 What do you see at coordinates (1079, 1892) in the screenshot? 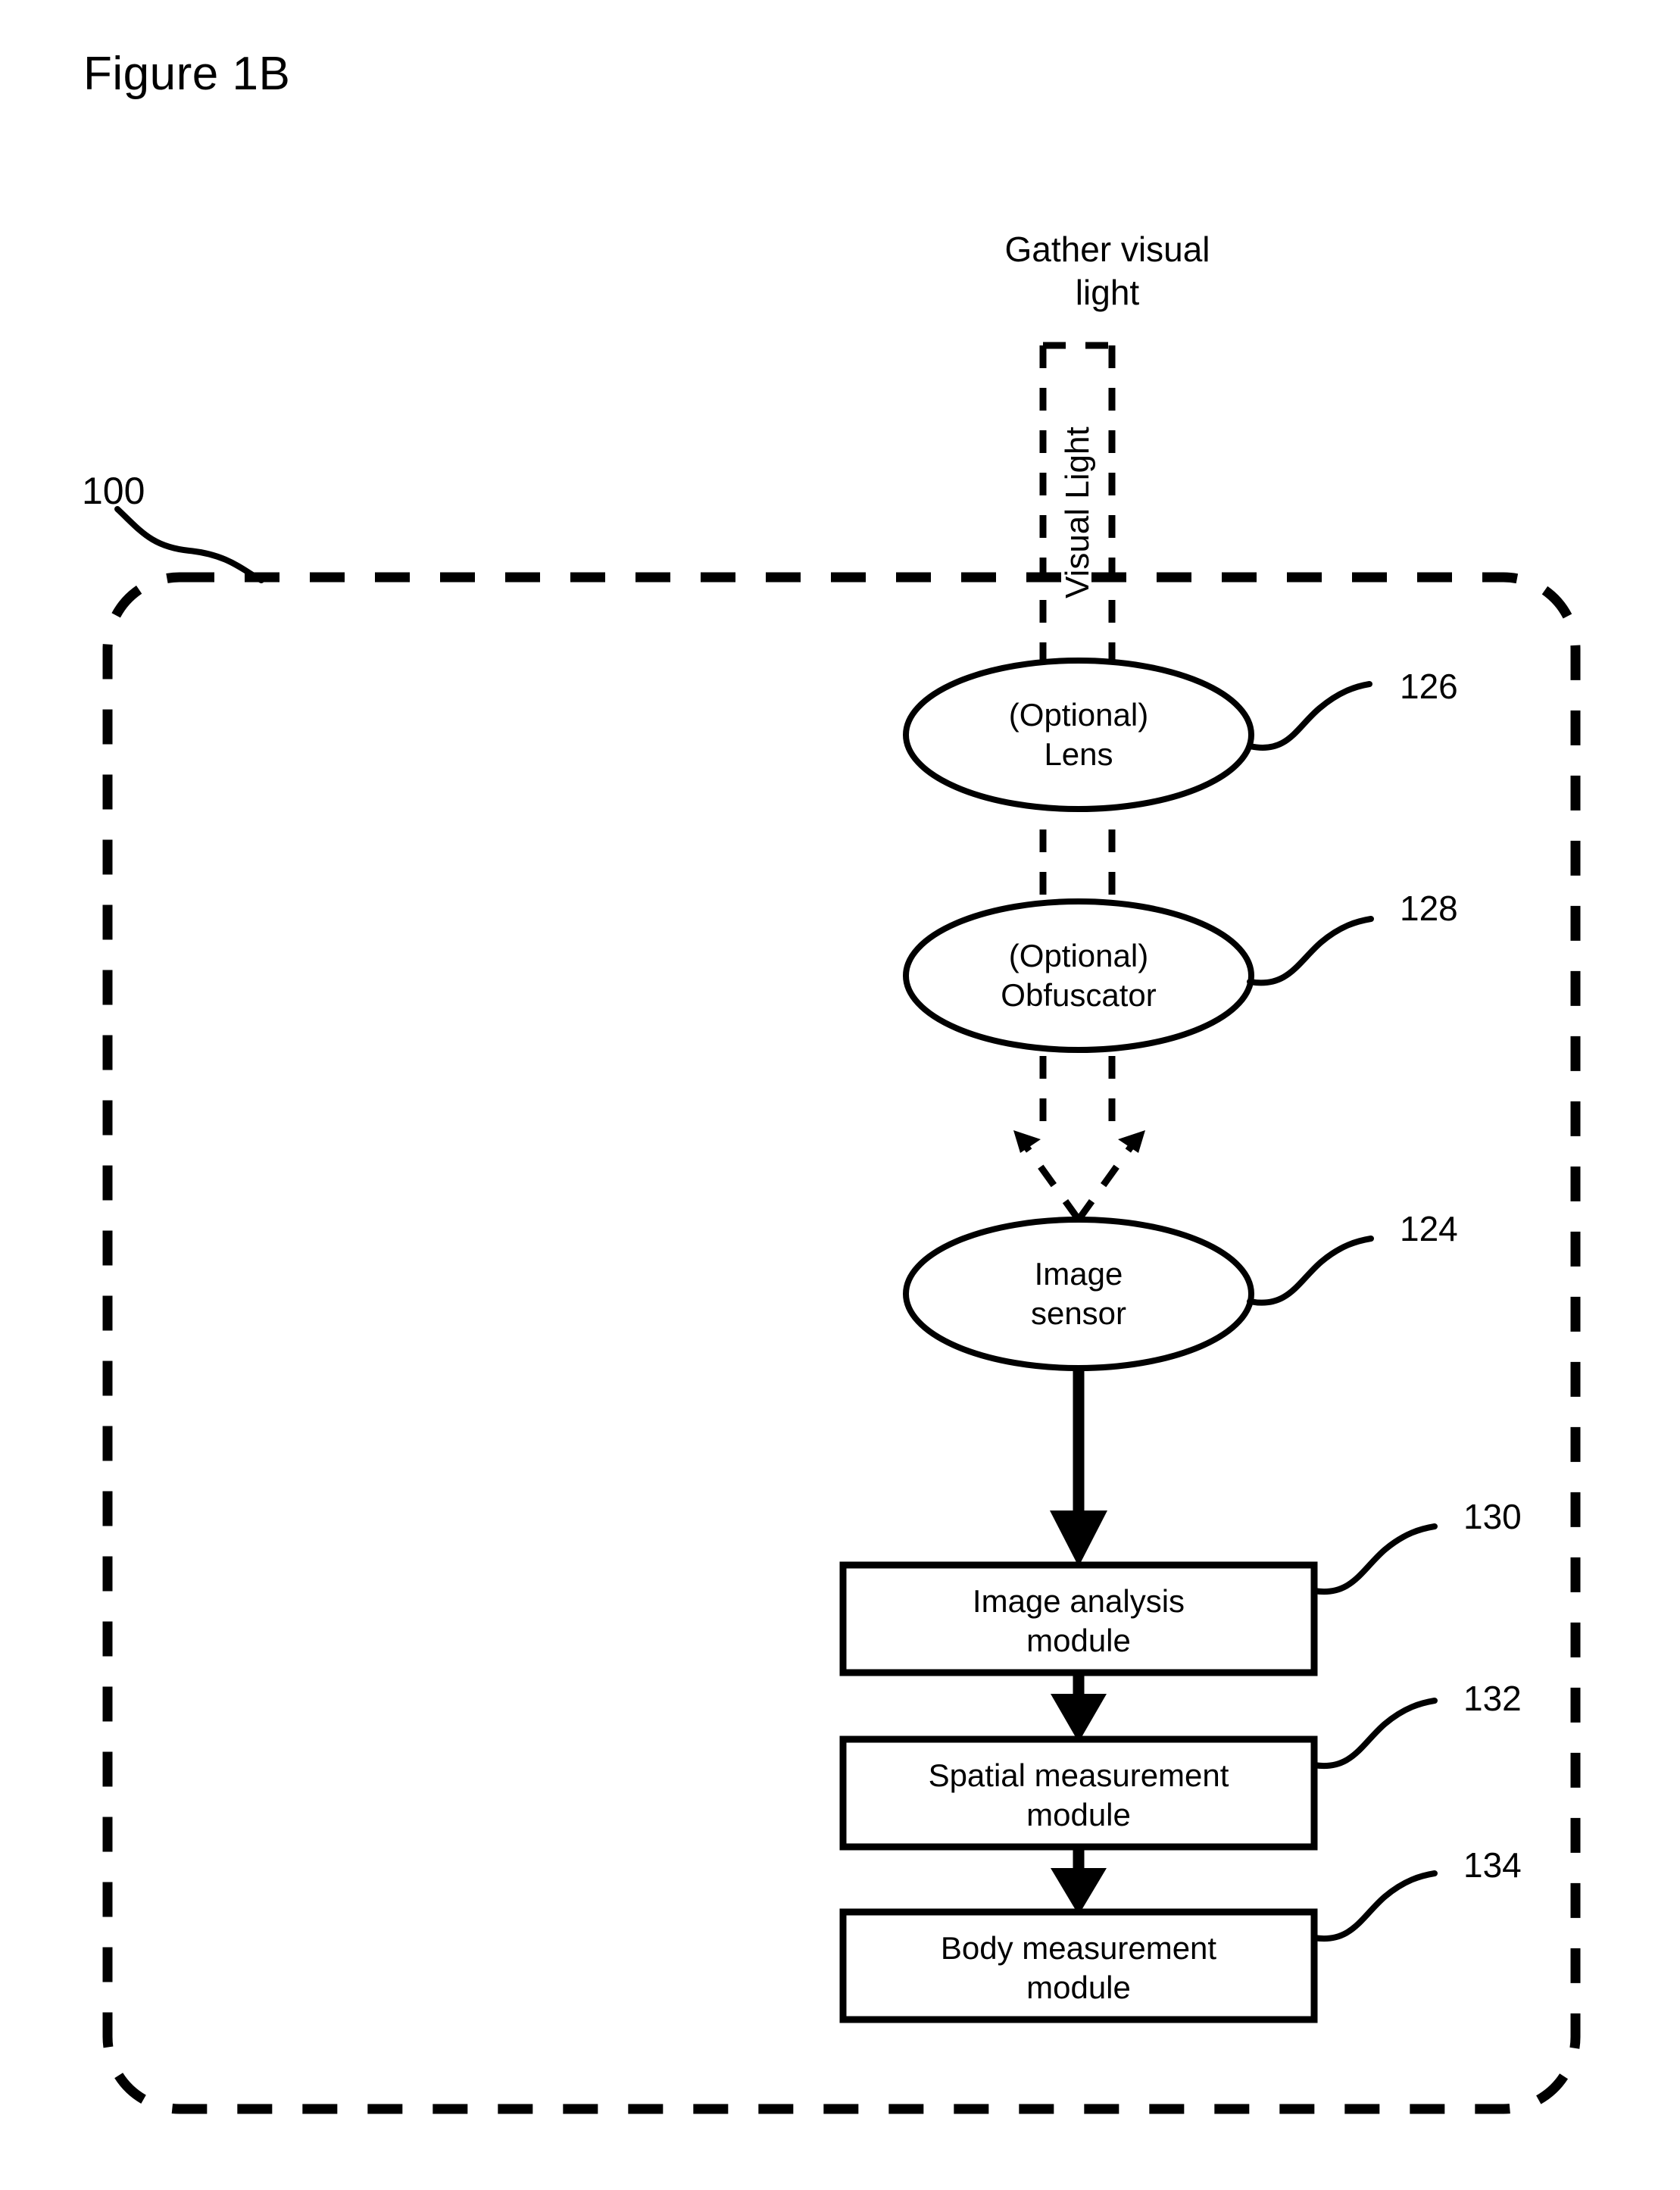
I see `arrow-spatial-to-body-head` at bounding box center [1079, 1892].